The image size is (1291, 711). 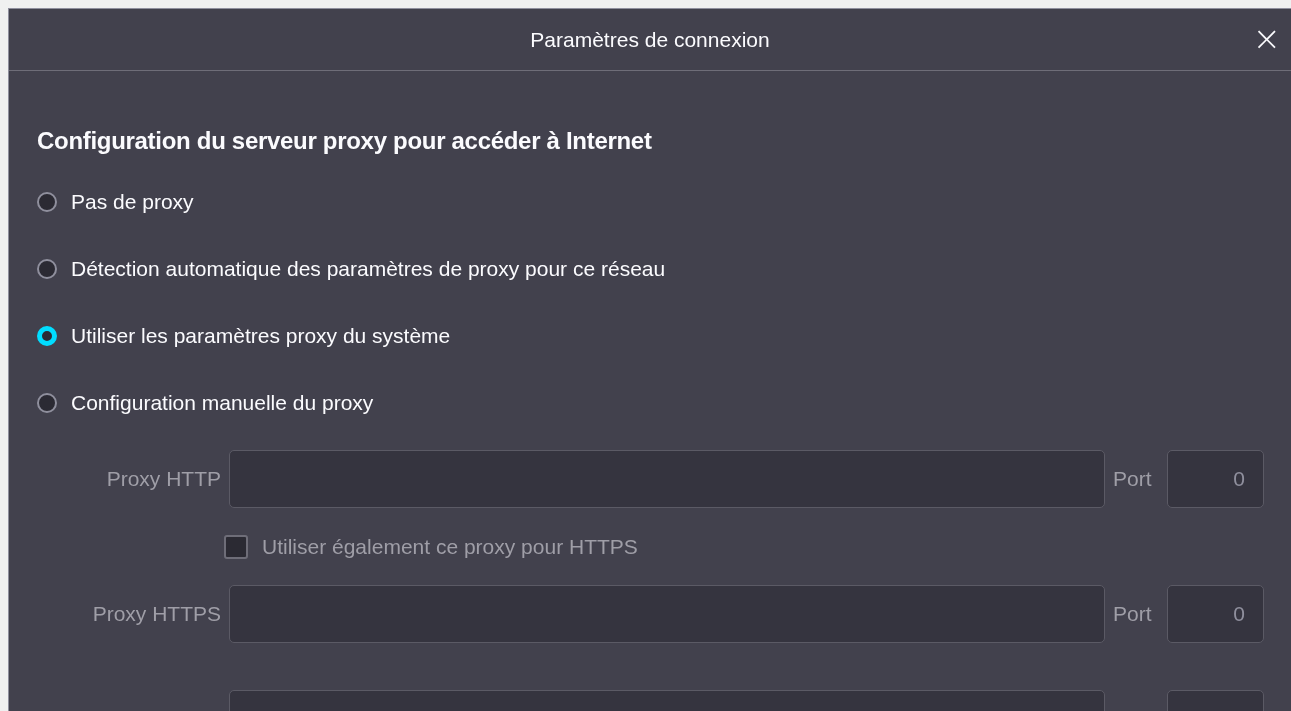 I want to click on window-title: Paramètres de connexion, so click(x=650, y=39).